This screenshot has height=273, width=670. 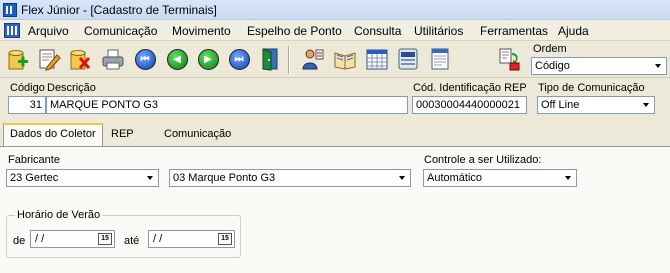 What do you see at coordinates (469, 105) in the screenshot?
I see `cod-rep-field: 00030004440000021` at bounding box center [469, 105].